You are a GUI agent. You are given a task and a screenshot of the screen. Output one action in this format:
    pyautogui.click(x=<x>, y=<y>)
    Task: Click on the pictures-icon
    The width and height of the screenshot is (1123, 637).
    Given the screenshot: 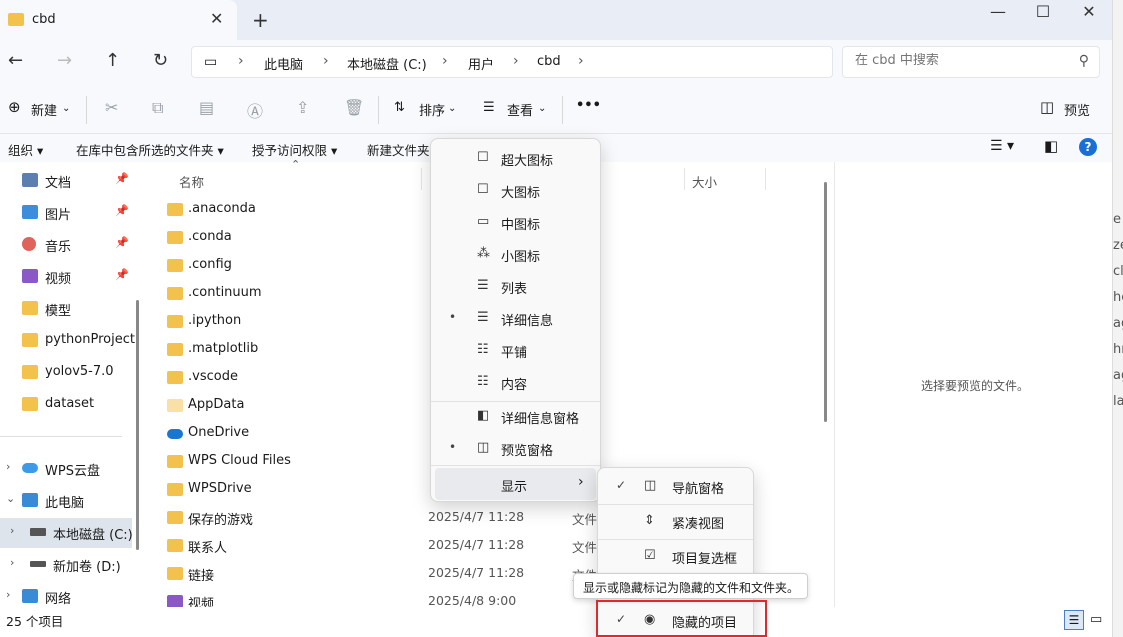 What is the action you would take?
    pyautogui.click(x=30, y=212)
    